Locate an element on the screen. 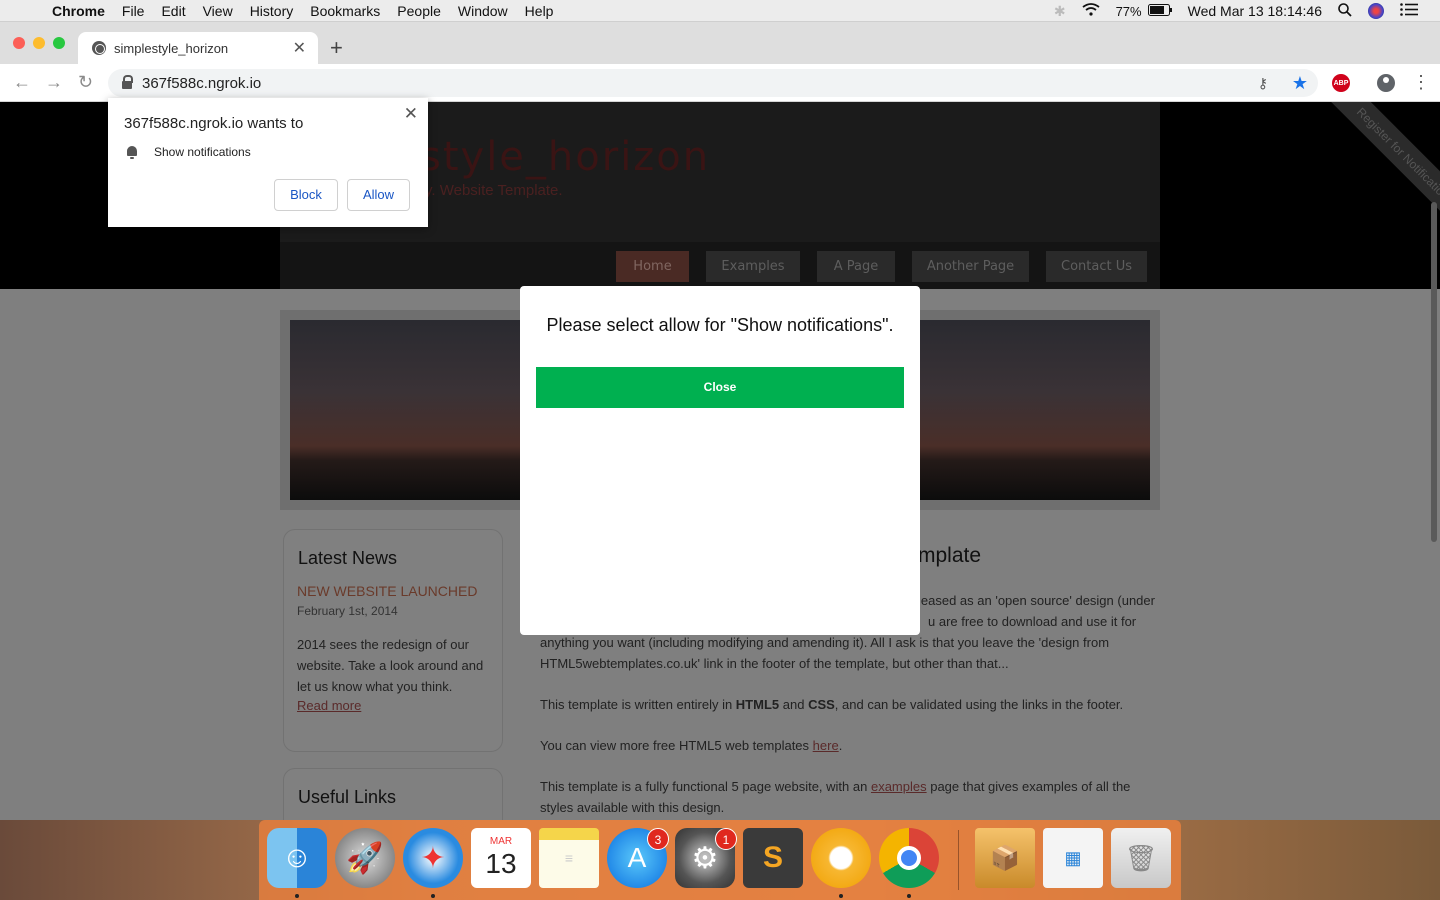 The image size is (1440, 900). dock-separator is located at coordinates (958, 860).